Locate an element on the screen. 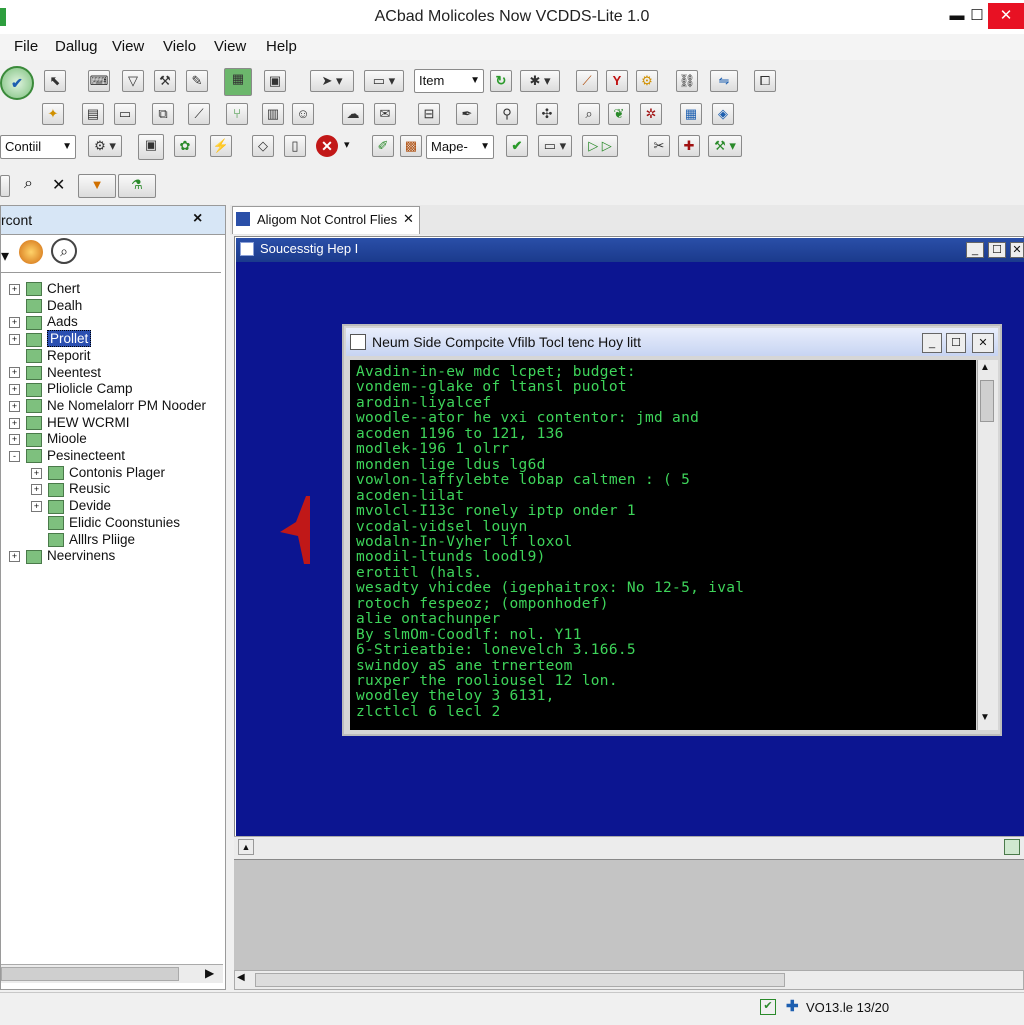 Image resolution: width=1024 pixels, height=1025 pixels. pencil-icon: ✎ is located at coordinates (197, 81).